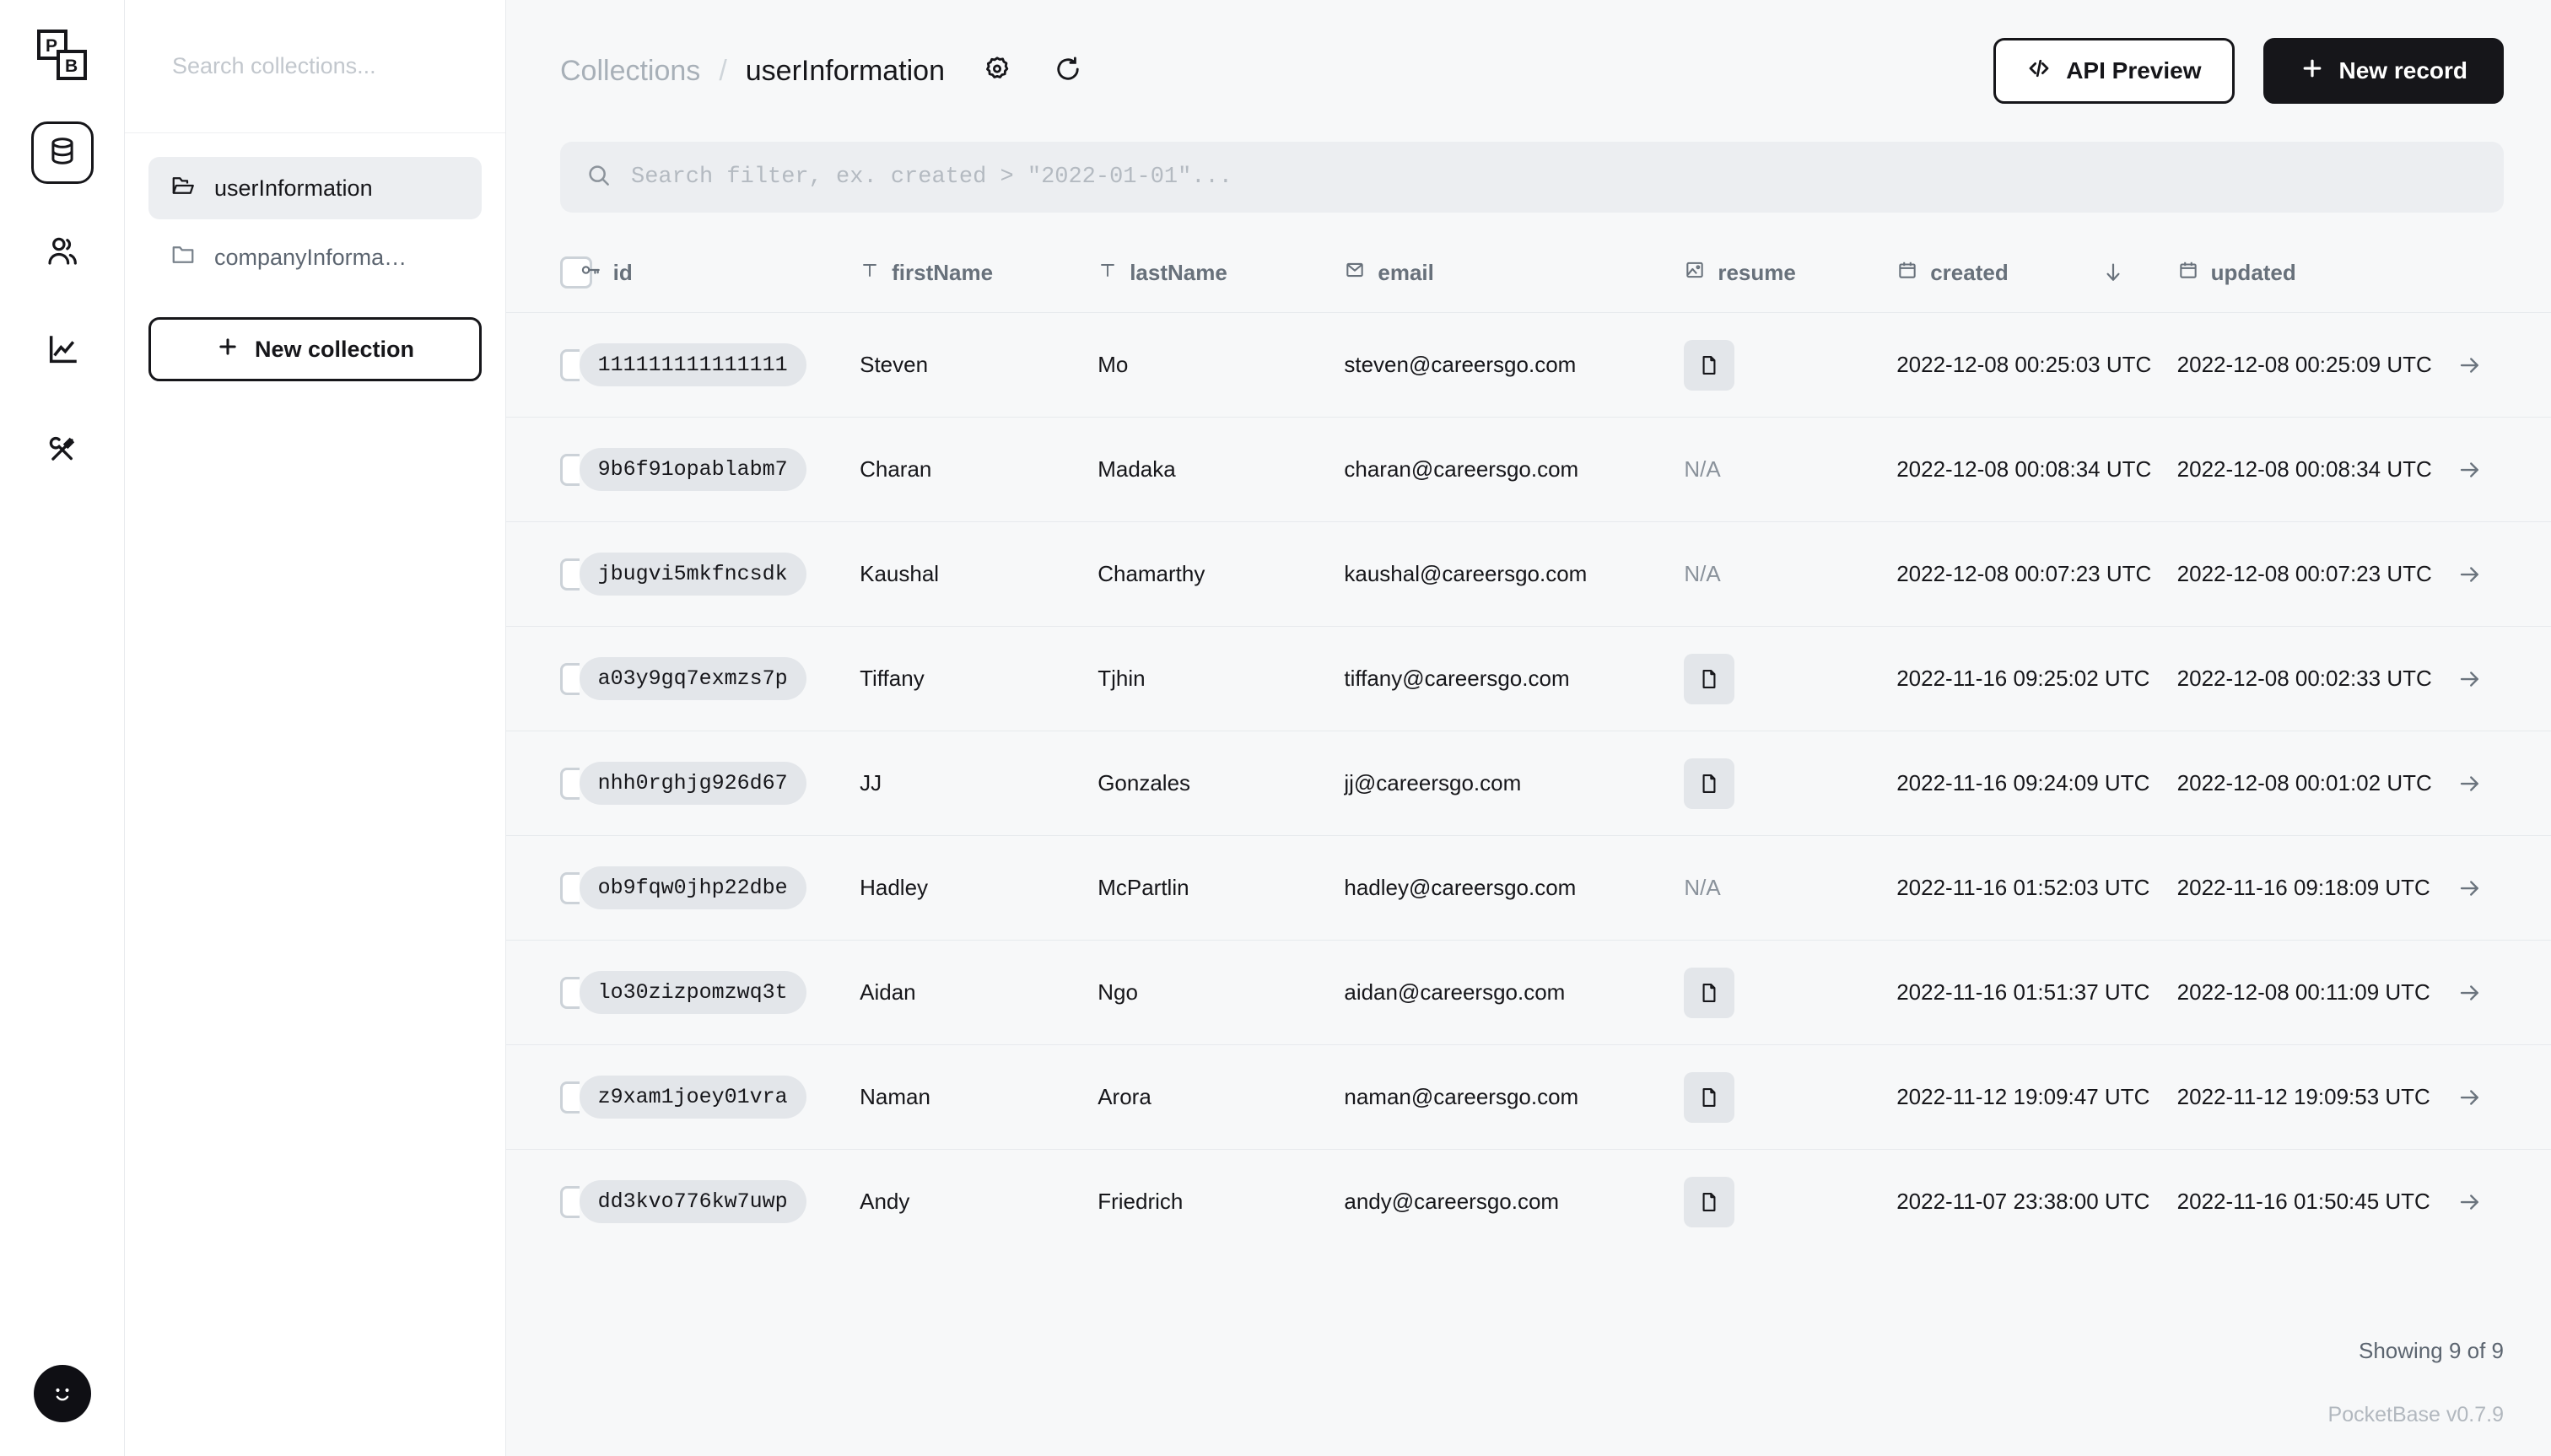 Image resolution: width=2551 pixels, height=1456 pixels. I want to click on api-preview-button: API Preview, so click(2114, 71).